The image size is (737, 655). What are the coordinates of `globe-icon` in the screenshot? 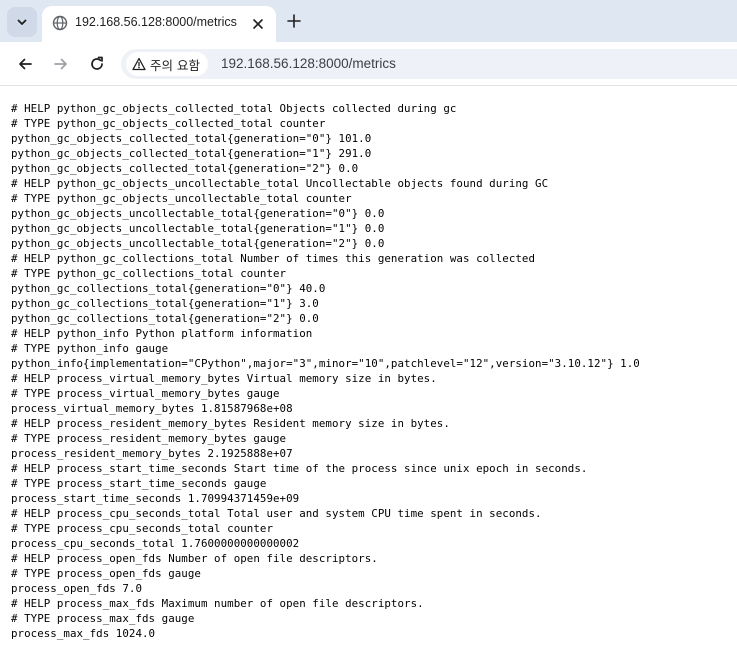 It's located at (60, 23).